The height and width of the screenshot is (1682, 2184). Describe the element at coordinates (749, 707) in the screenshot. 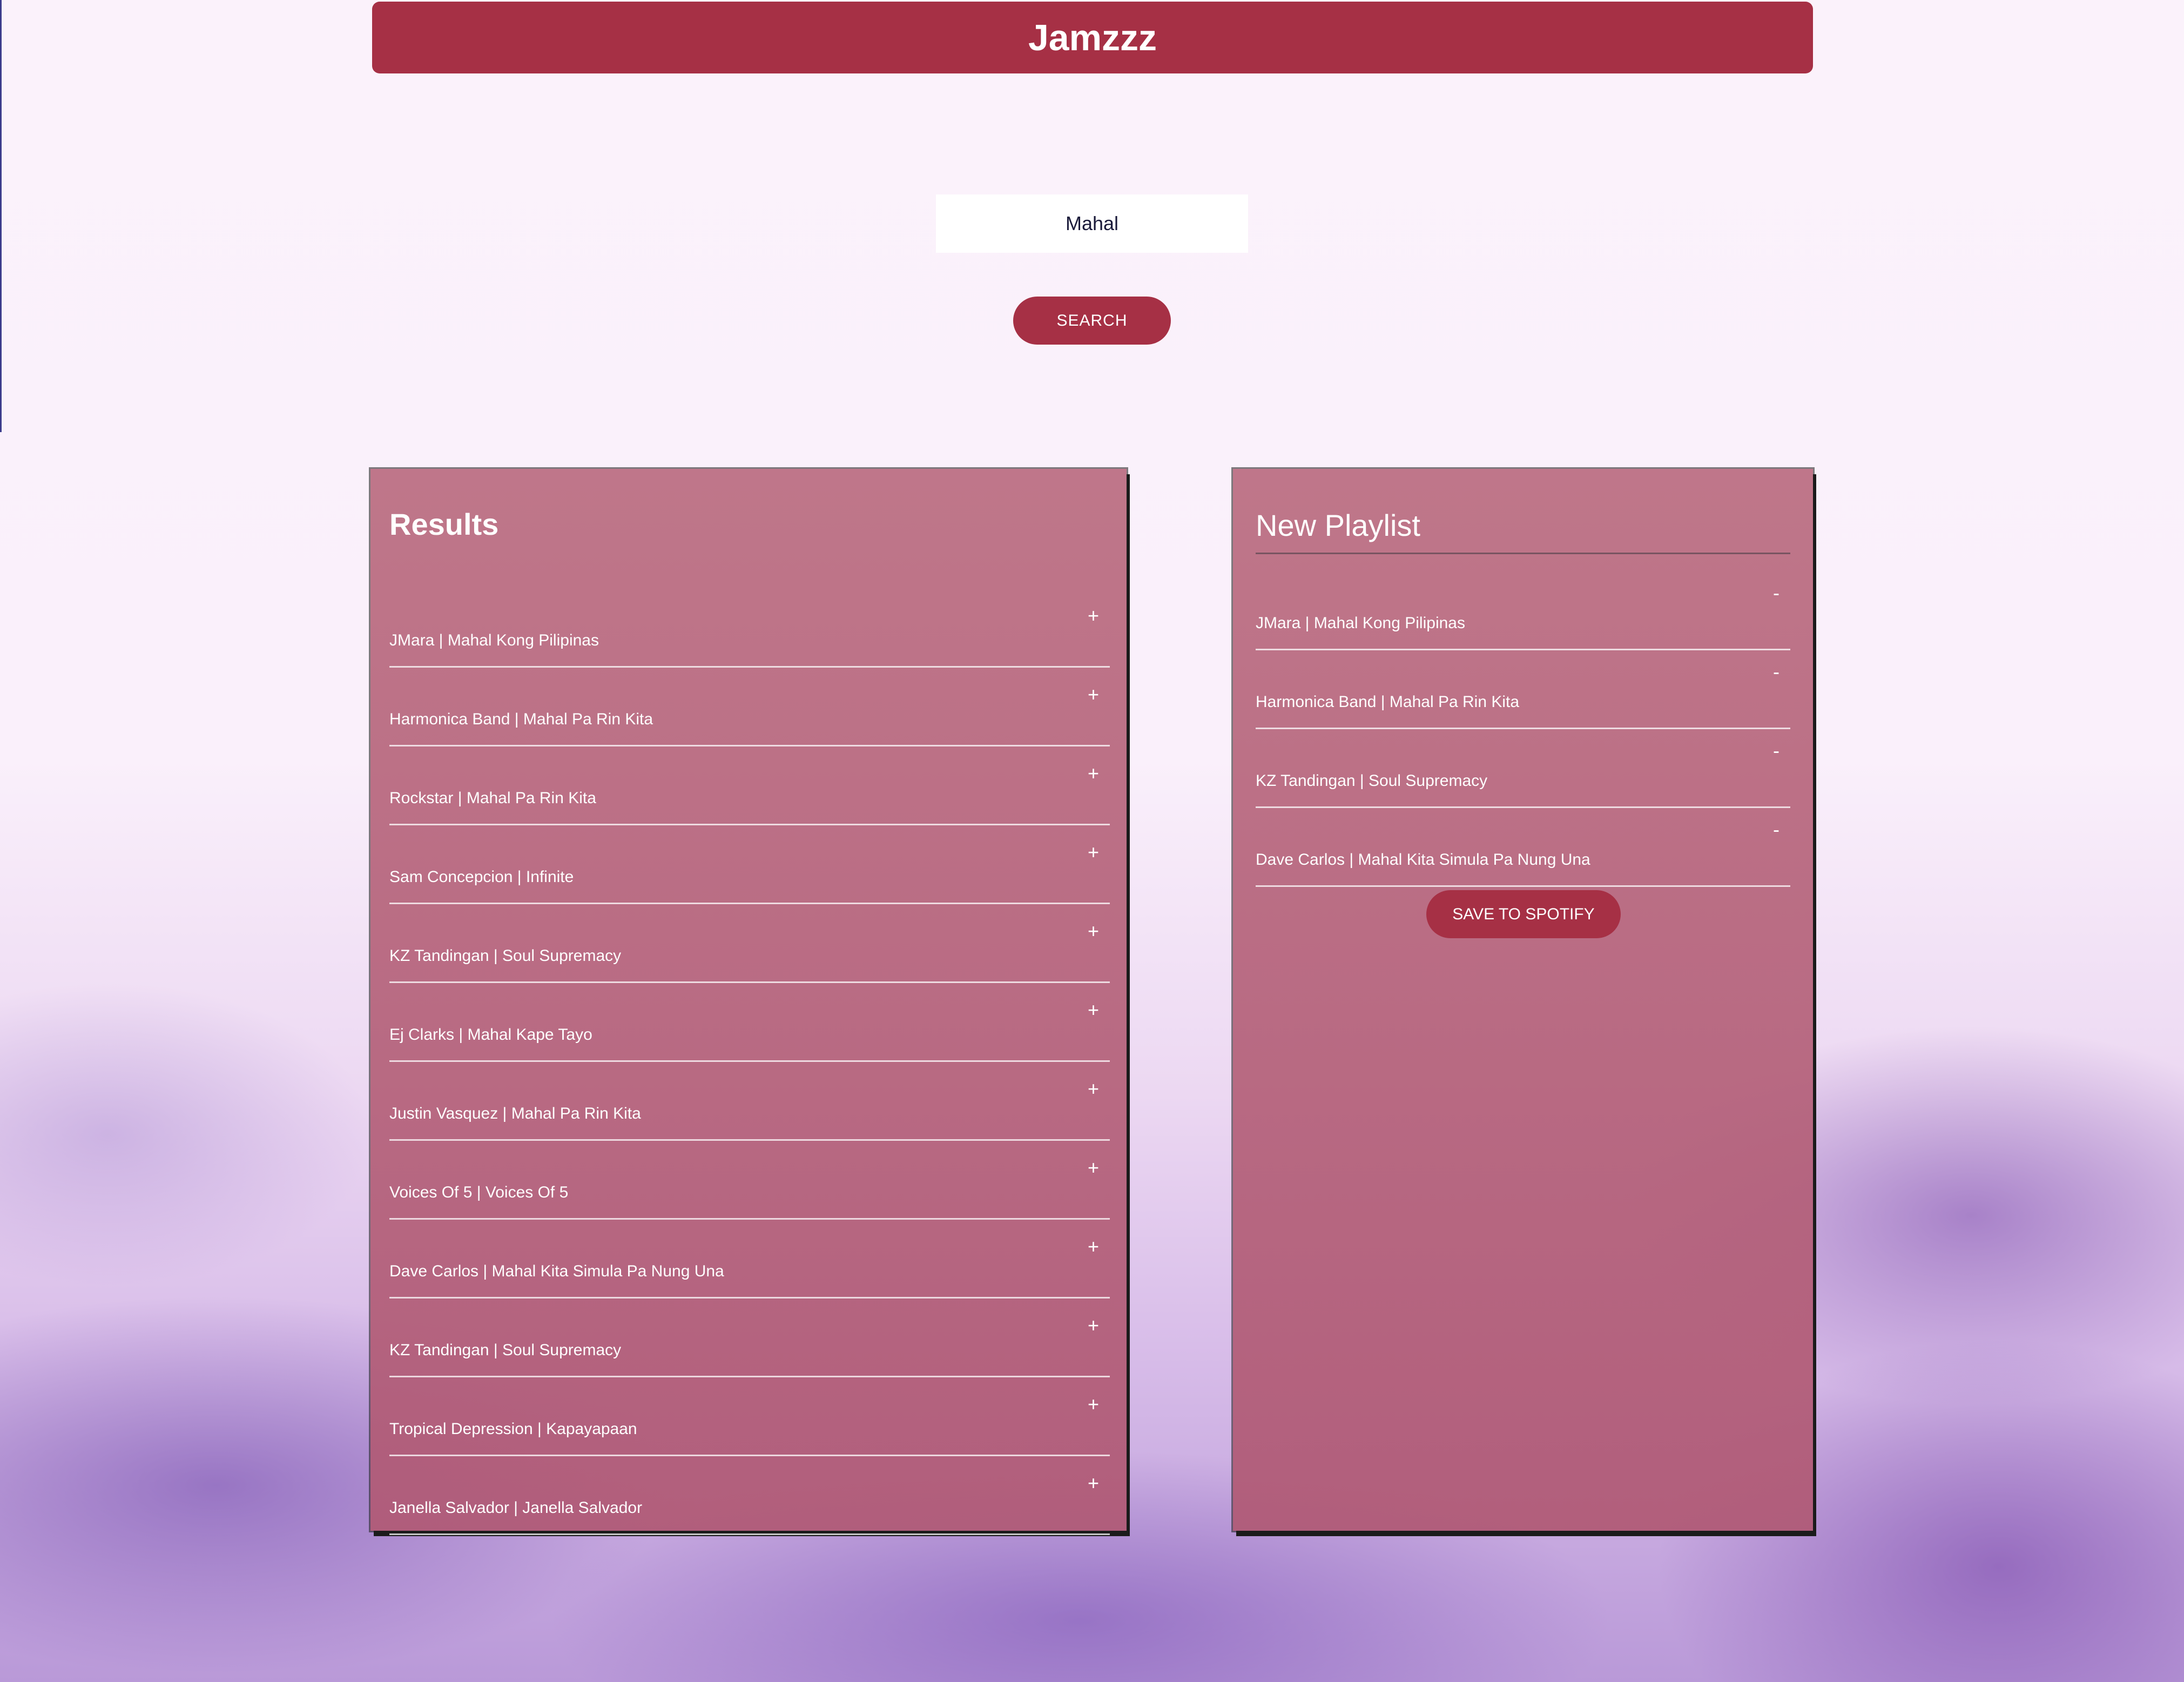

I see `track-item: Harmonica Band | Mahal Pa Rin Kita +` at that location.